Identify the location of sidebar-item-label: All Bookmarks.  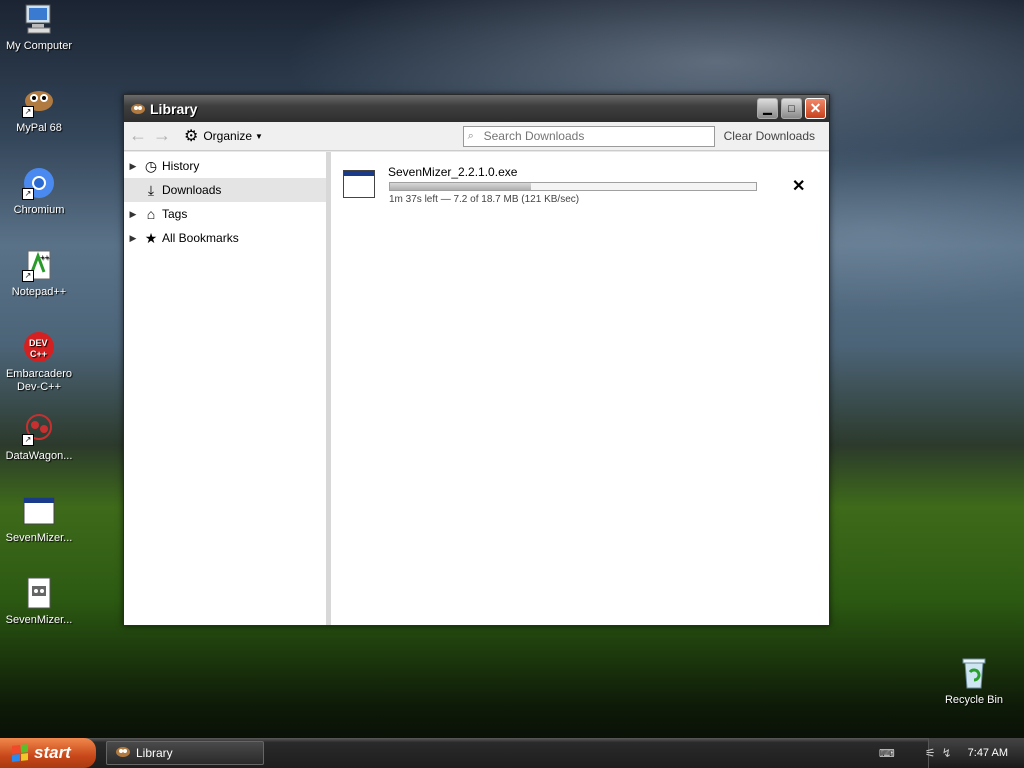
(200, 238).